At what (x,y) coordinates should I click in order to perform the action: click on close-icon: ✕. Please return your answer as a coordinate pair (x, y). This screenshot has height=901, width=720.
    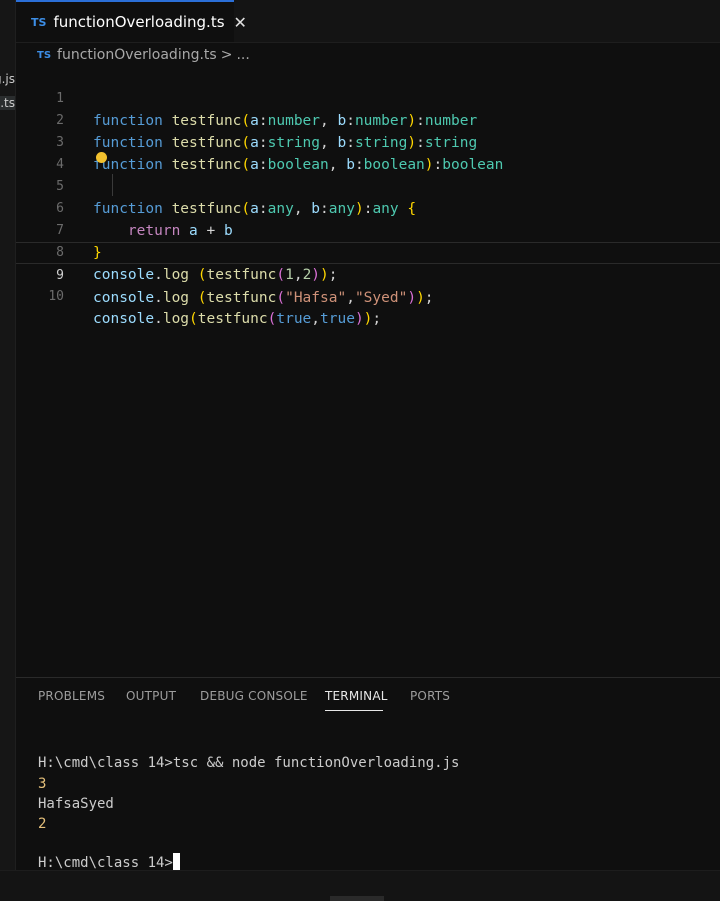
    Looking at the image, I should click on (240, 22).